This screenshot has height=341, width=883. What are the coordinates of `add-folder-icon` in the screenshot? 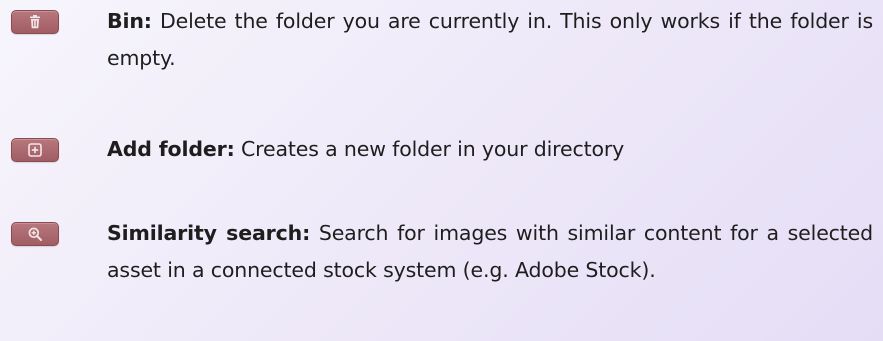 It's located at (35, 150).